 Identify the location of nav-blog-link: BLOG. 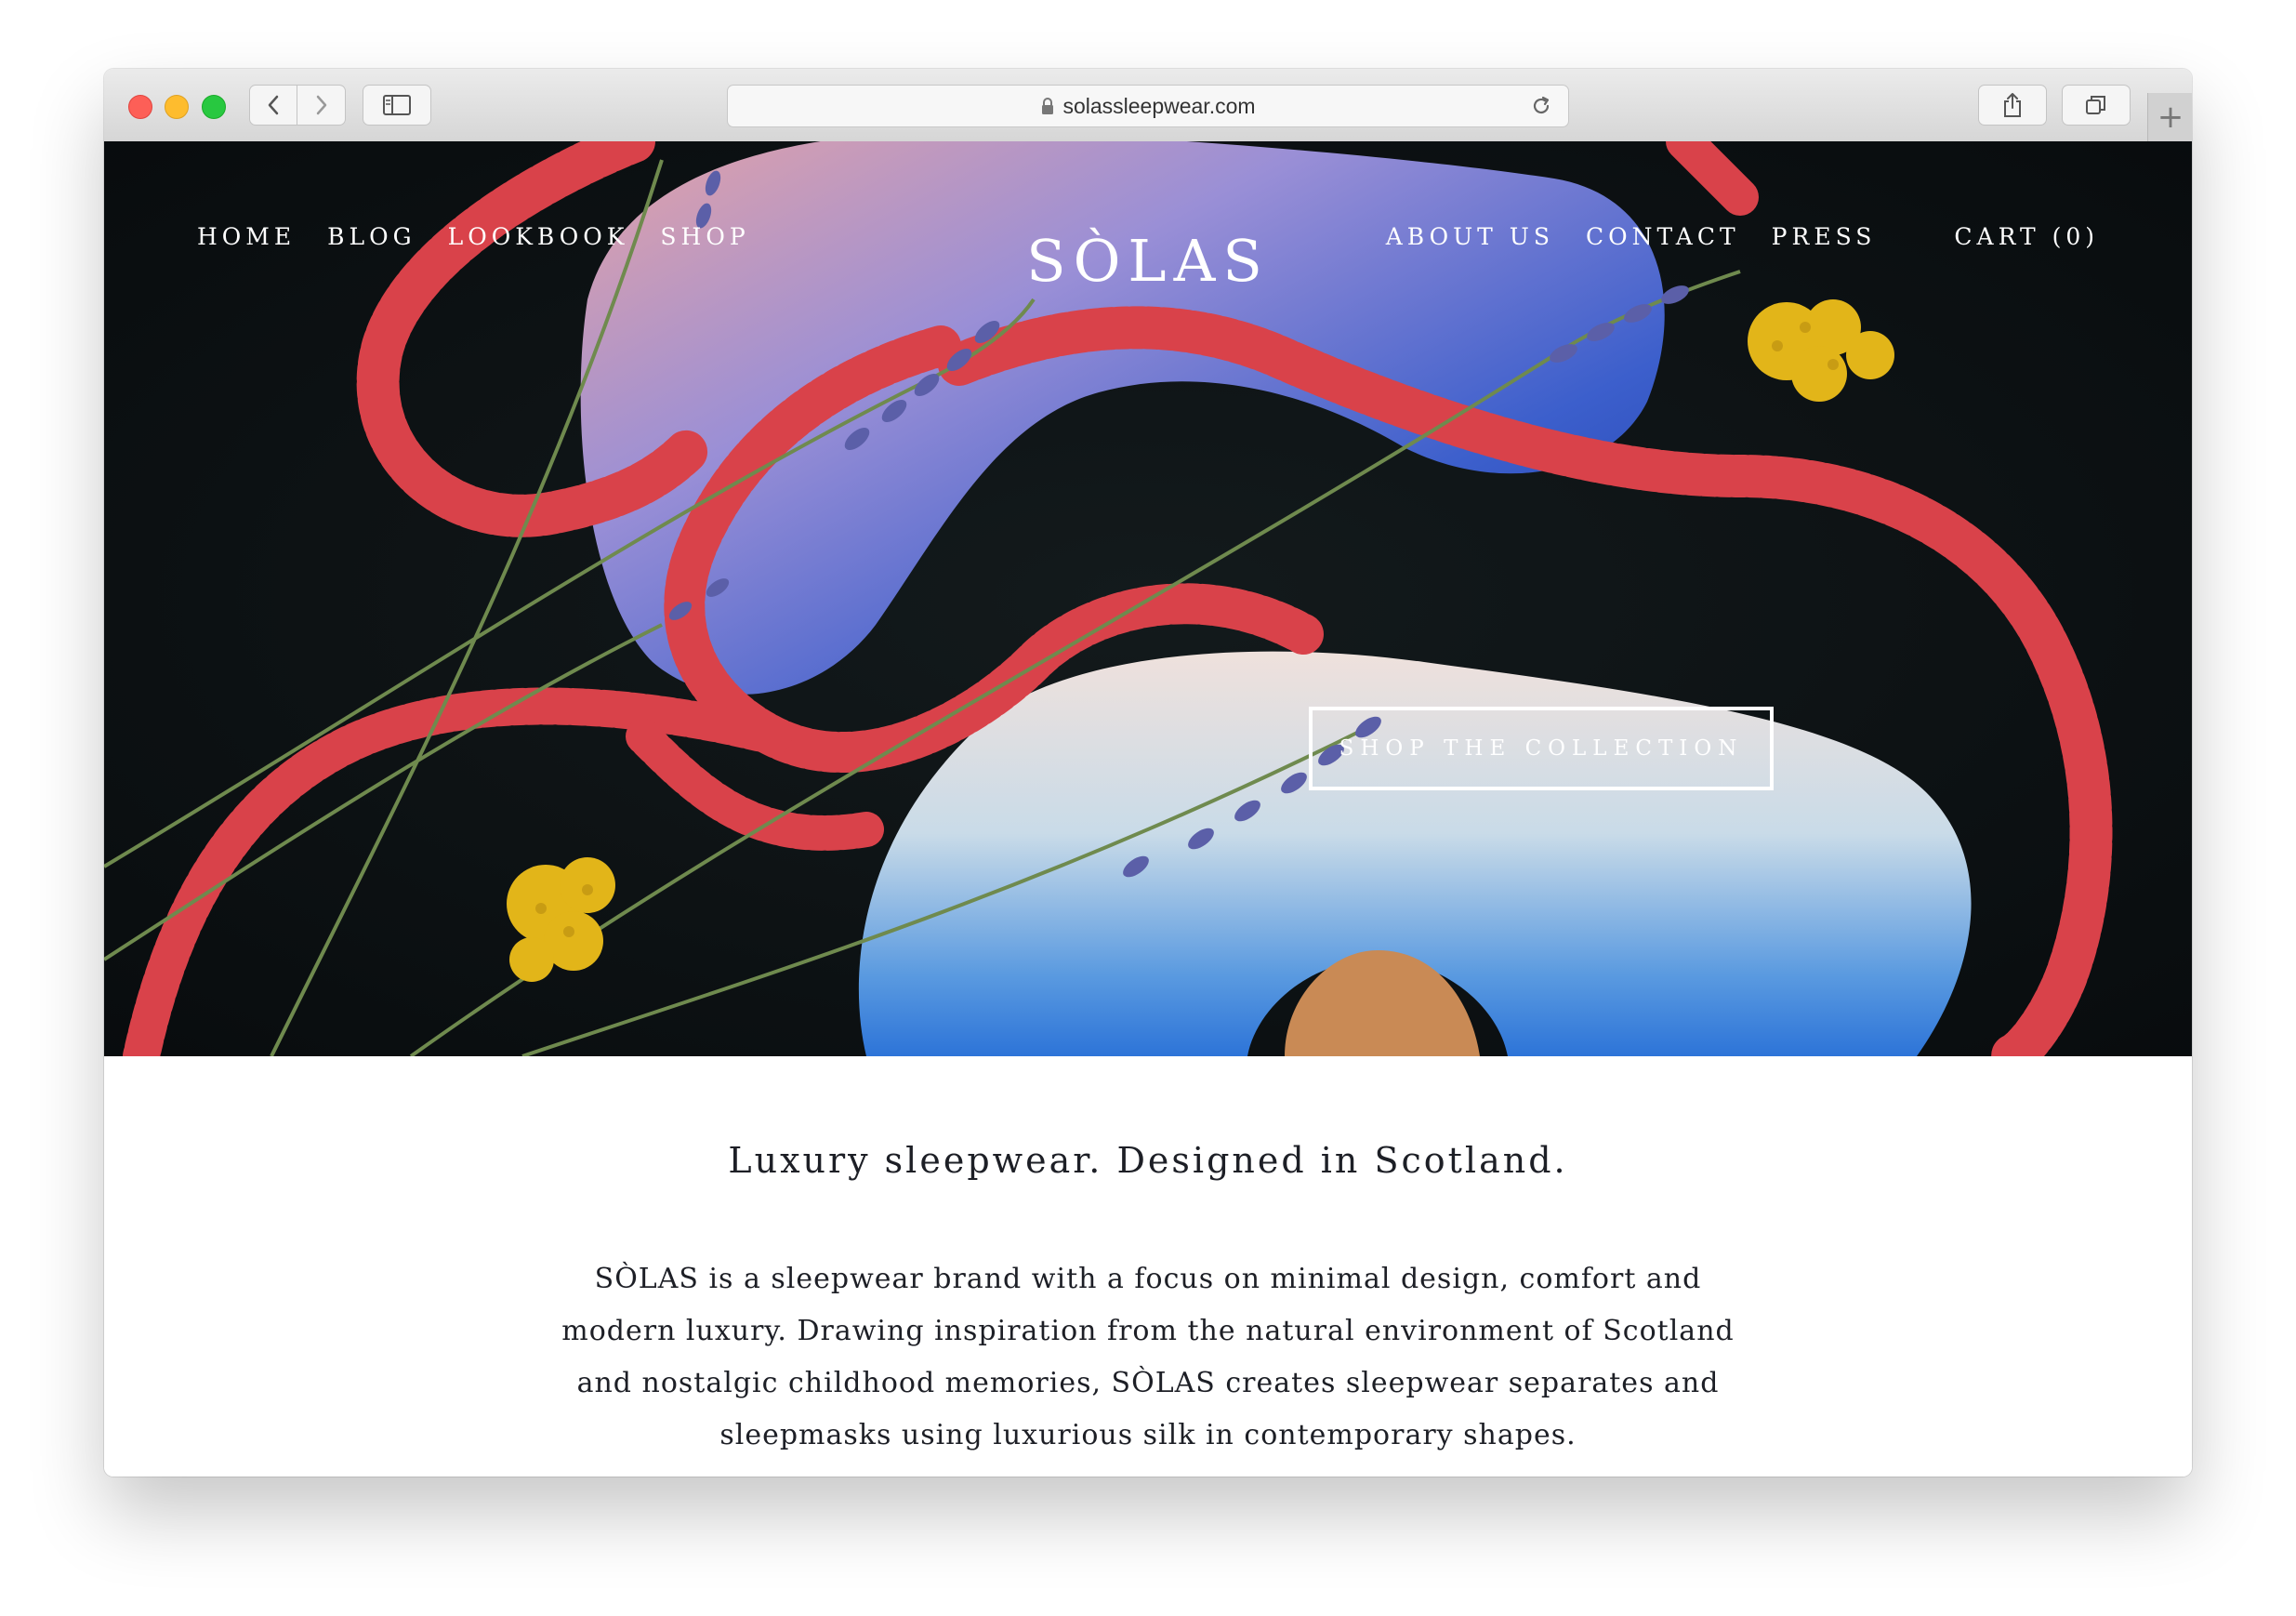
(372, 236).